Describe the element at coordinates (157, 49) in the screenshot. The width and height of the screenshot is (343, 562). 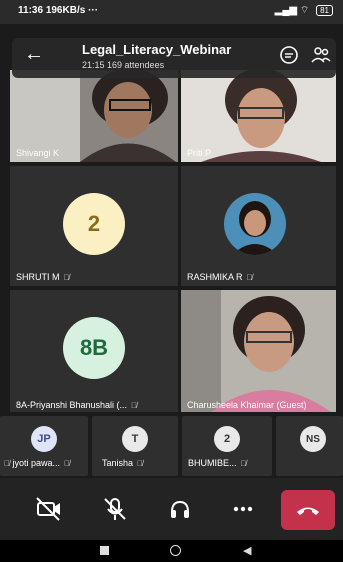
I see `meeting-title: Legal_Literacy_Webinar` at that location.